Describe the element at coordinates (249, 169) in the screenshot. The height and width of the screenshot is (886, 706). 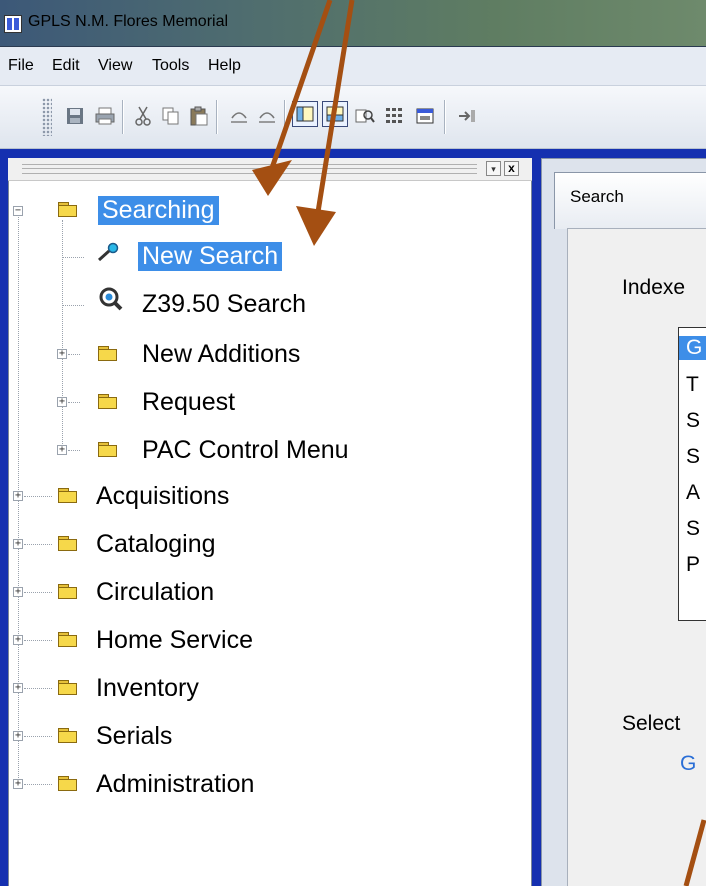
I see `pane-grip` at that location.